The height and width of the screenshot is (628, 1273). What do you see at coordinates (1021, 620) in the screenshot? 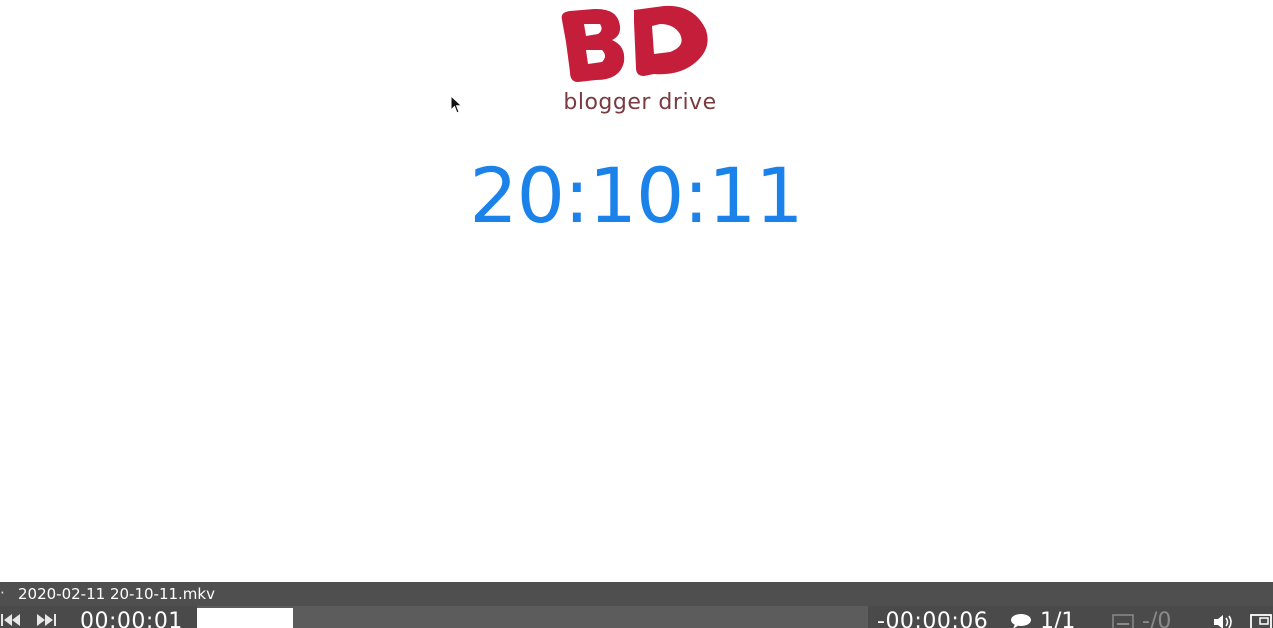
I see `speech-bubble-icon` at bounding box center [1021, 620].